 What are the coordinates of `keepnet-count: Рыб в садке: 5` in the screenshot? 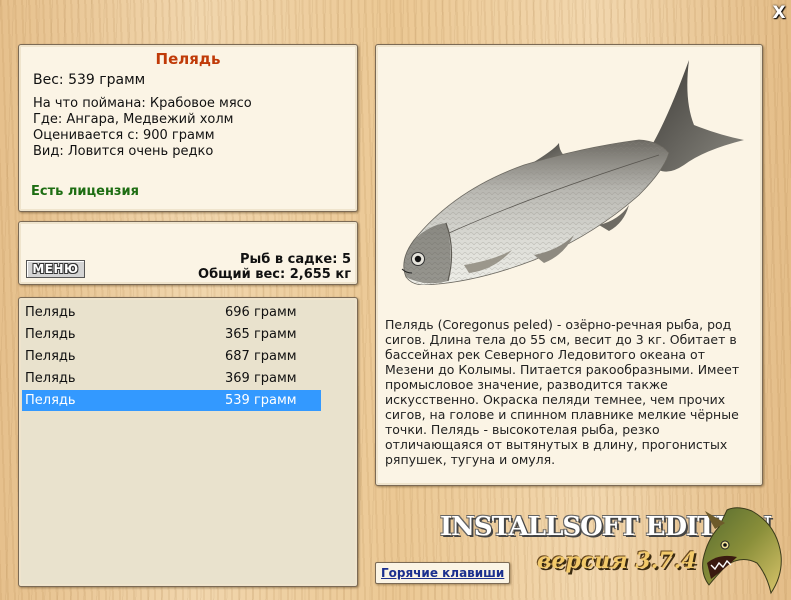 It's located at (295, 259).